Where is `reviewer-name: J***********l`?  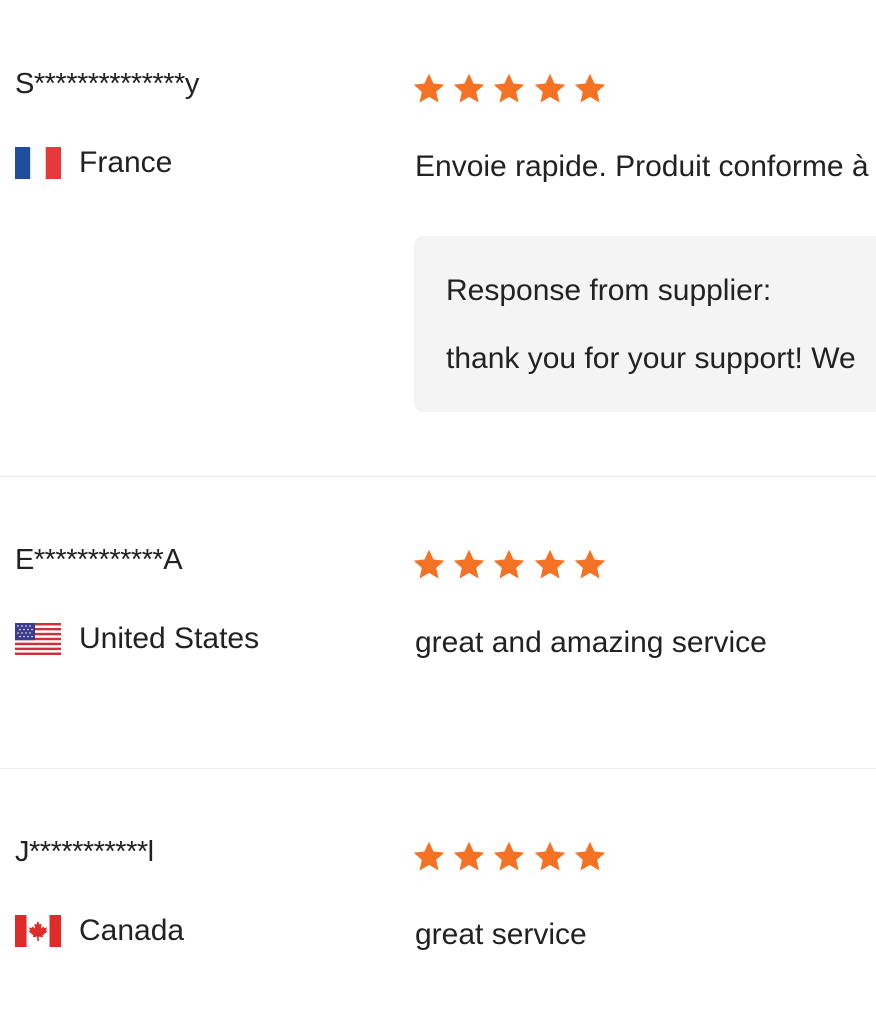 reviewer-name: J***********l is located at coordinates (84, 852).